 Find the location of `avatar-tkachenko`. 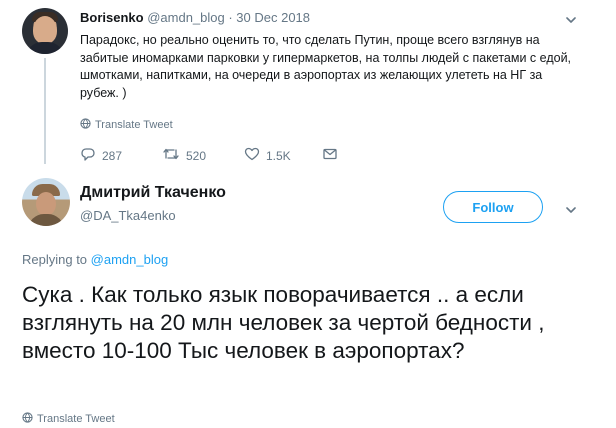

avatar-tkachenko is located at coordinates (46, 202).